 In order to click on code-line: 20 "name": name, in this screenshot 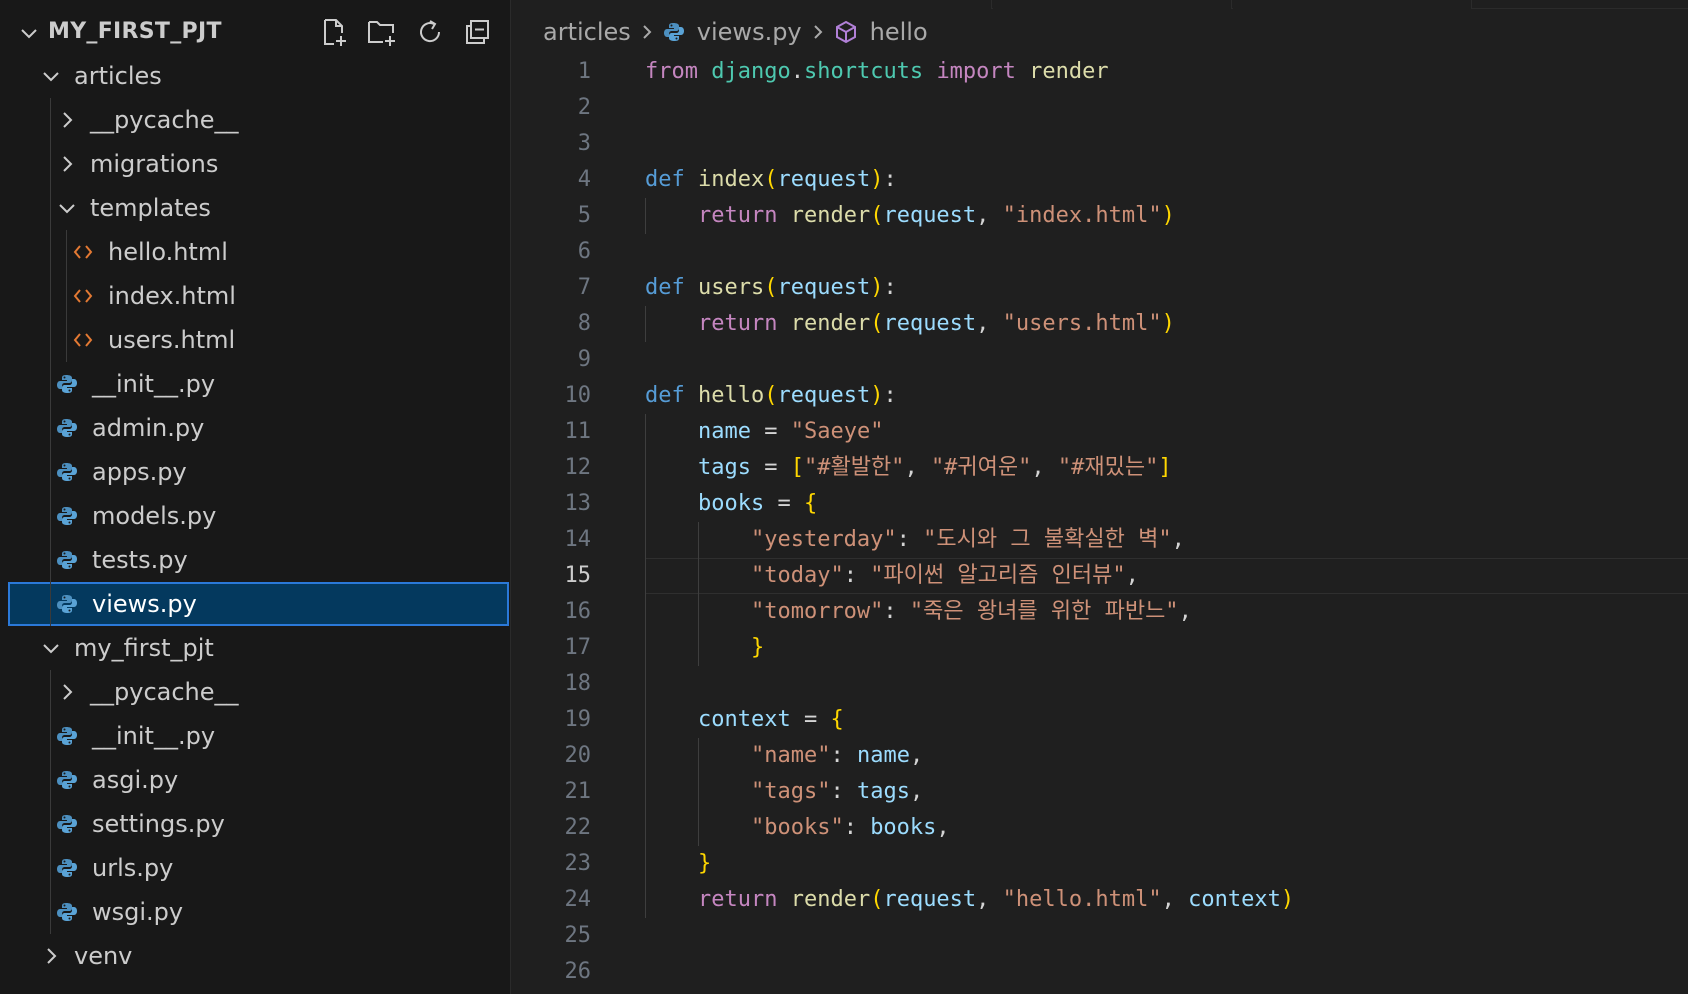, I will do `click(1099, 756)`.